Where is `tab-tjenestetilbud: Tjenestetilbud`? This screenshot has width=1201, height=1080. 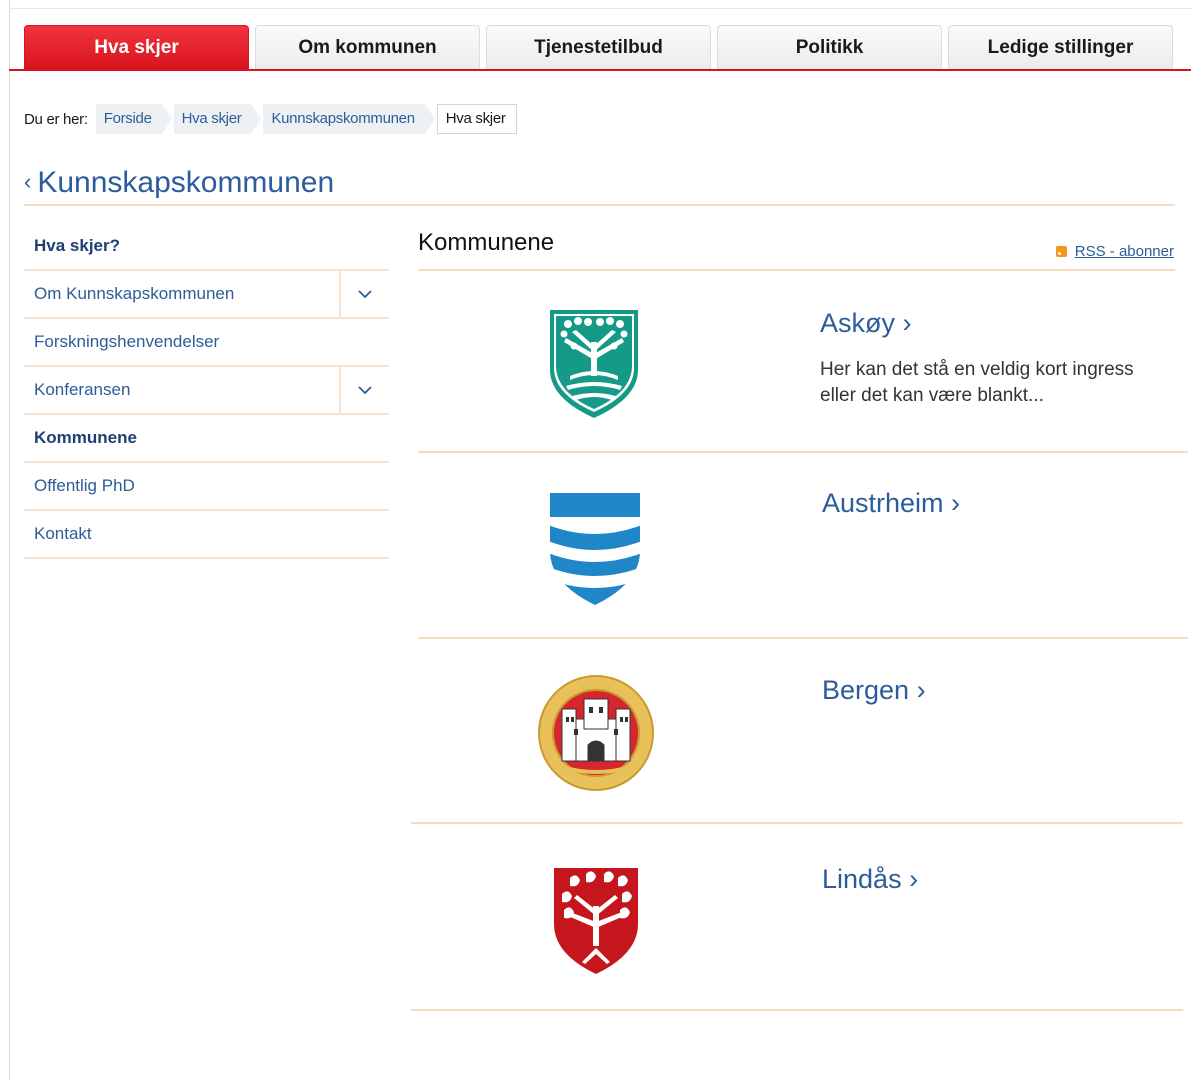
tab-tjenestetilbud: Tjenestetilbud is located at coordinates (598, 47).